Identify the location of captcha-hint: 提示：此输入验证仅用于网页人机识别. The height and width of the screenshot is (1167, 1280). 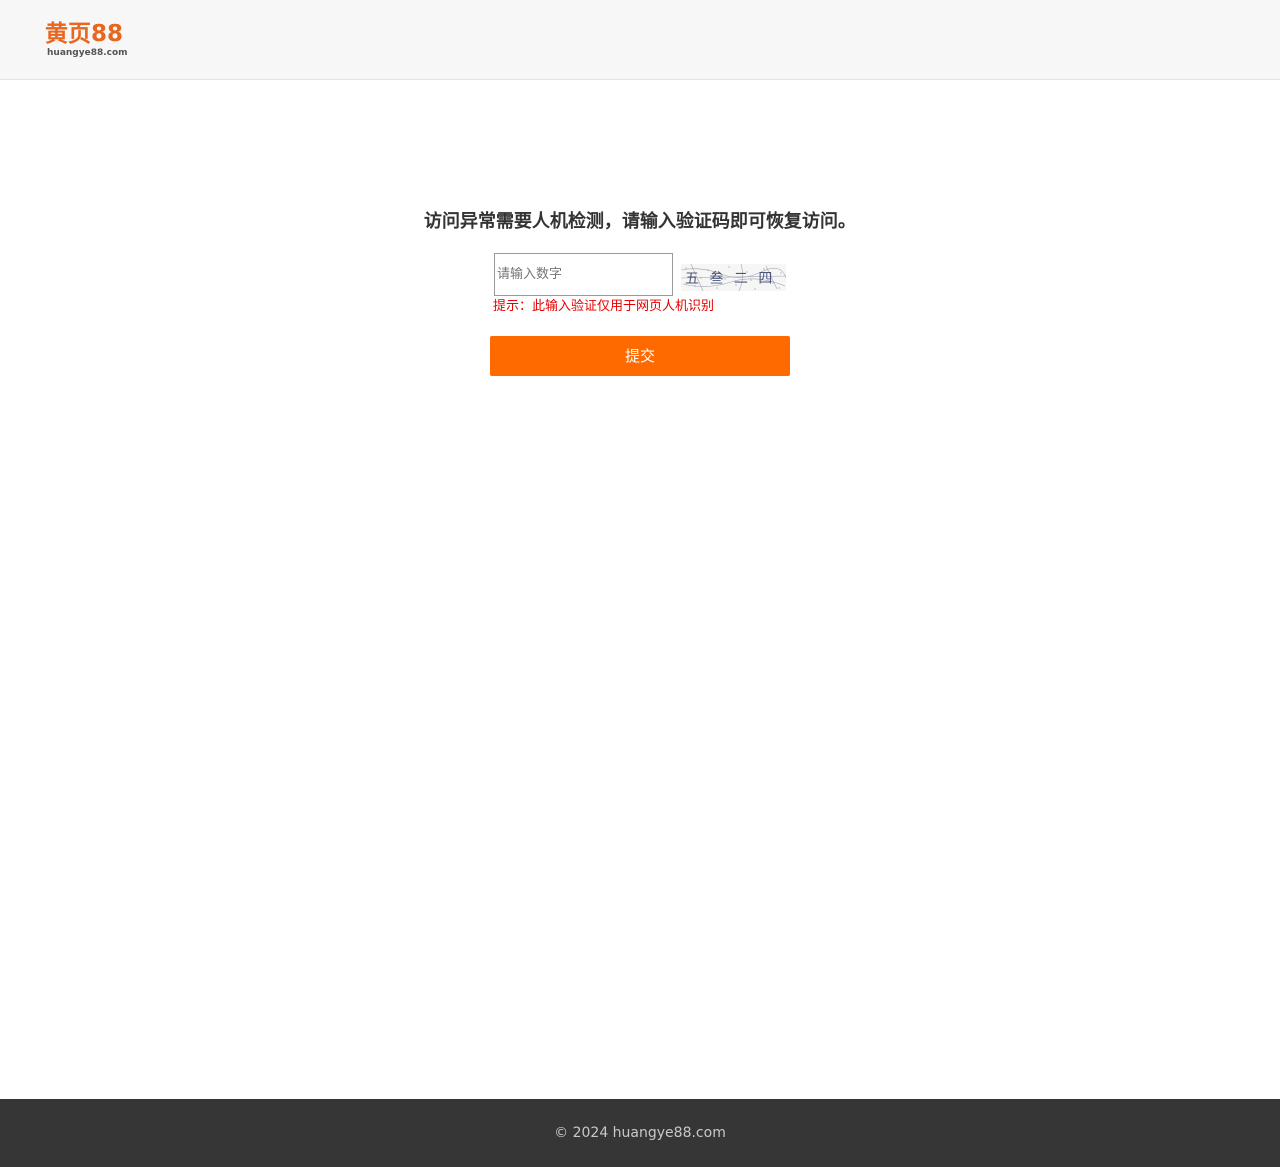
(604, 306).